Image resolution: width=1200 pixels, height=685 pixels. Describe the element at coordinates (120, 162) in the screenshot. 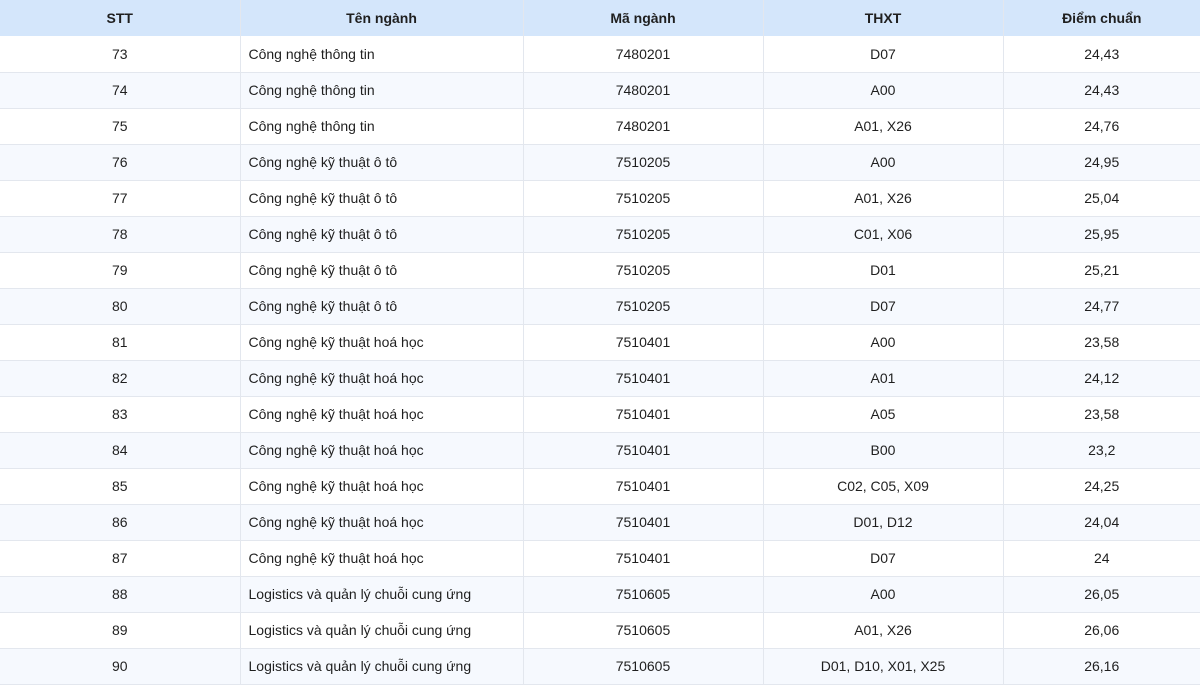

I see `cell-stt: 76` at that location.